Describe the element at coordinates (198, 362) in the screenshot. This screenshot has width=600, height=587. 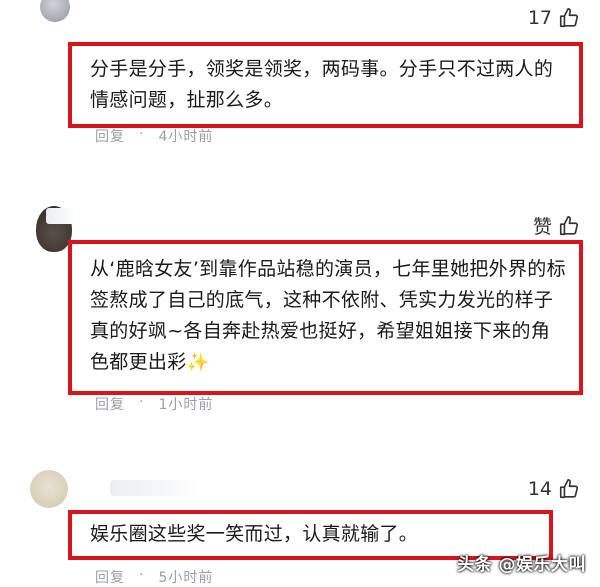
I see `sparkles-icon: ✨` at that location.